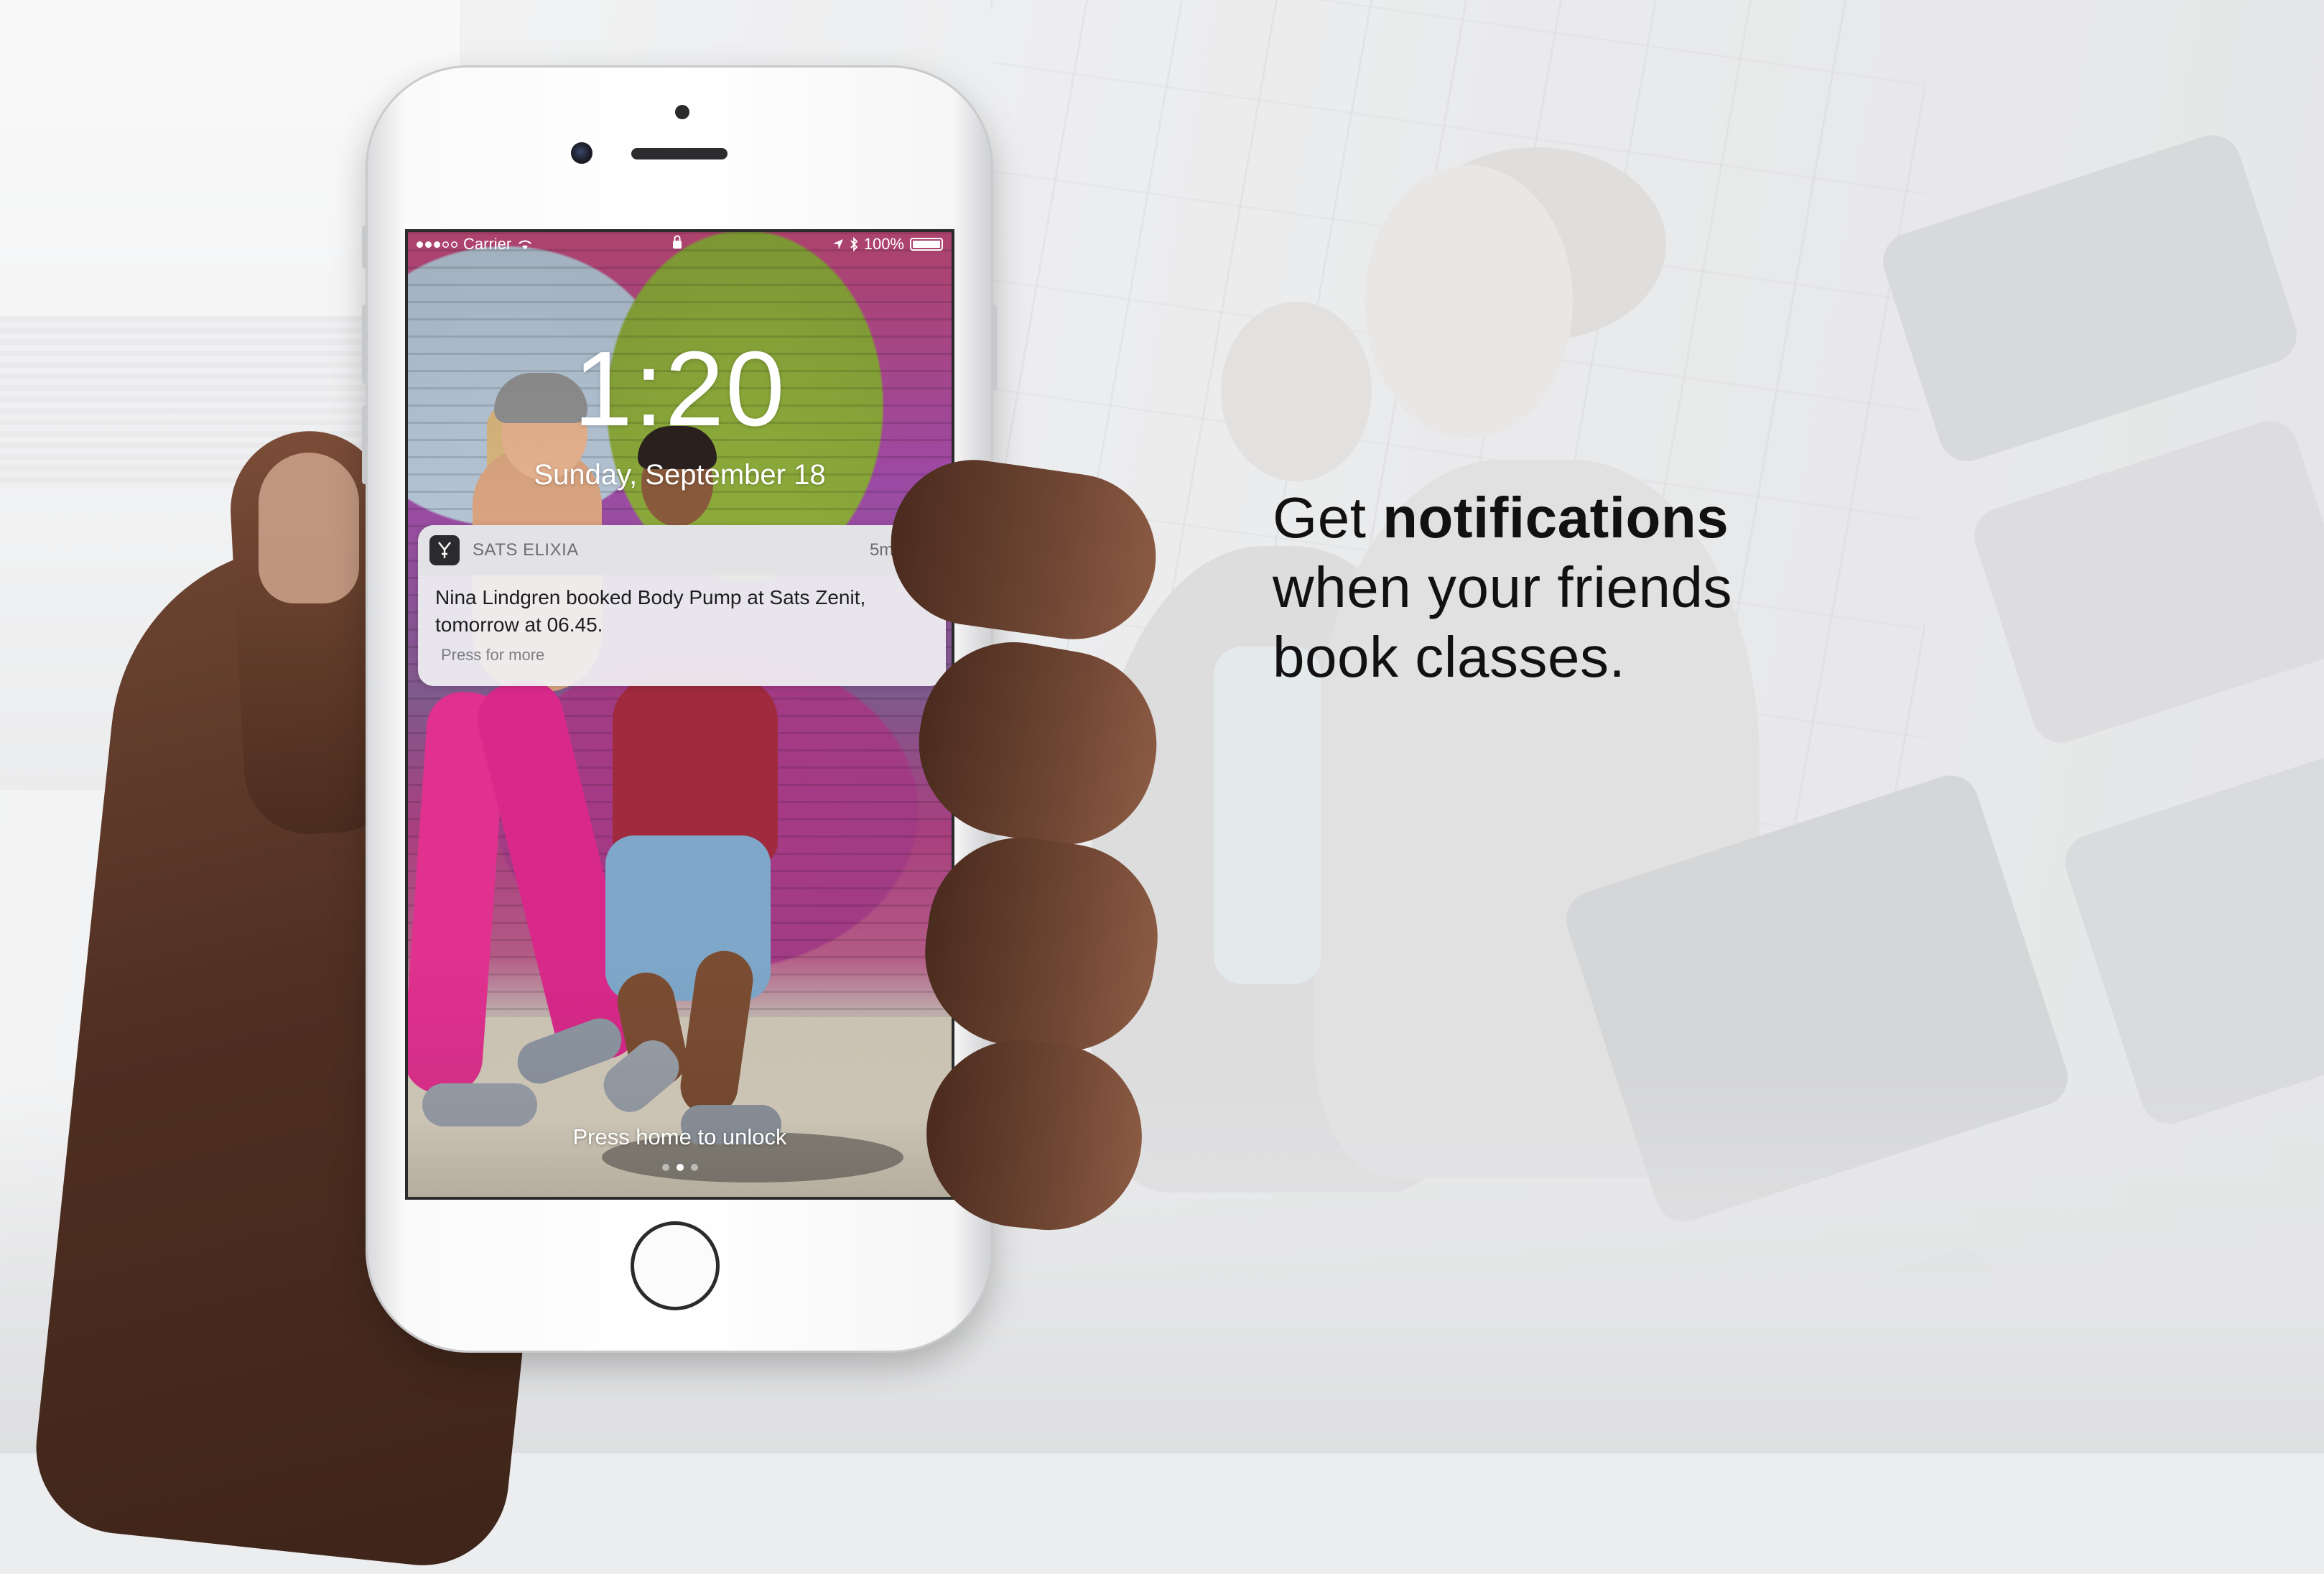 This screenshot has height=1574, width=2324. What do you see at coordinates (526, 244) in the screenshot?
I see `wifi-icon` at bounding box center [526, 244].